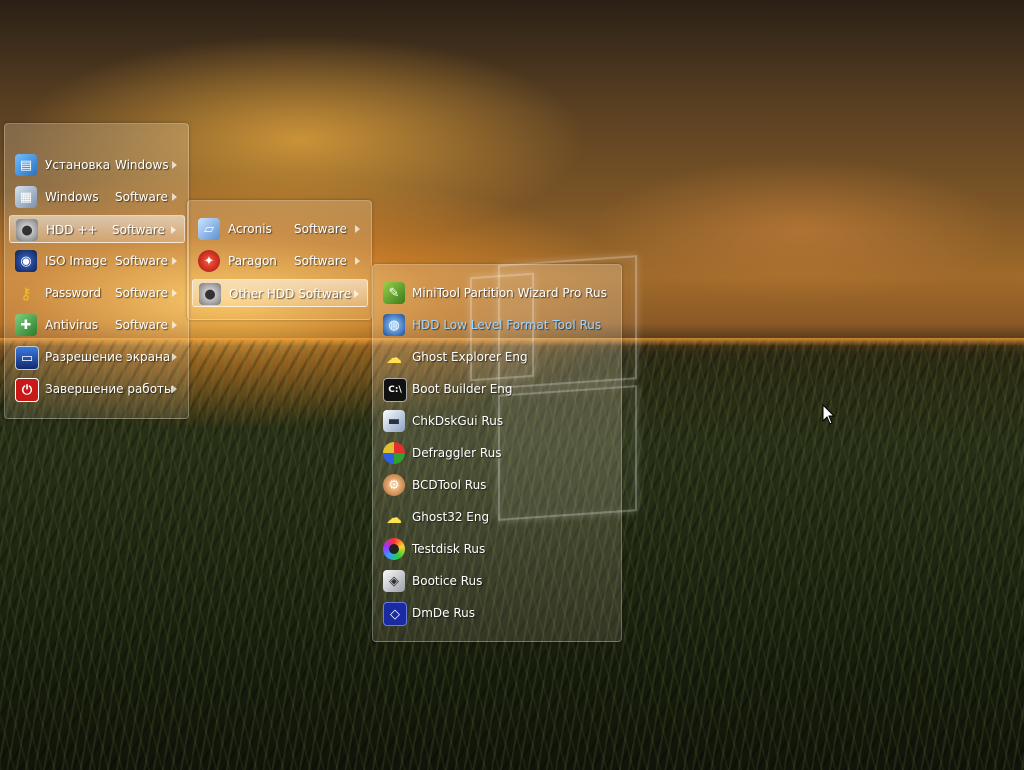 This screenshot has height=770, width=1024. I want to click on monitor-icon: ▭, so click(27, 358).